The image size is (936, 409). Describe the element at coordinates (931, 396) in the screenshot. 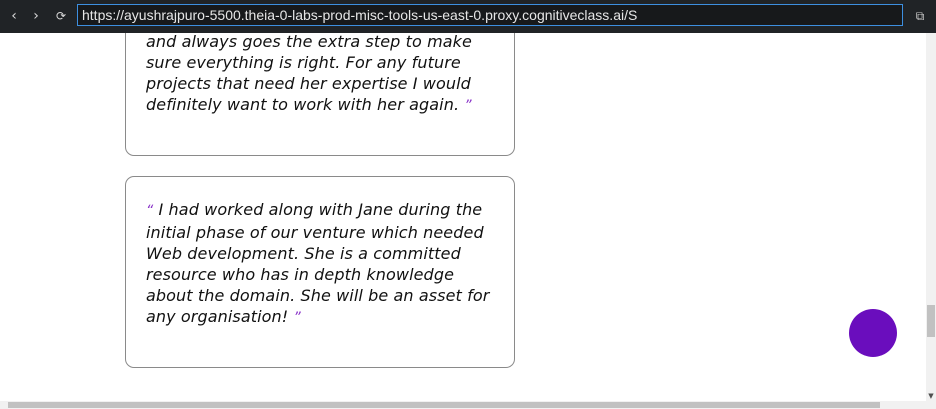

I see `scroll-down-arrow-icon: ▼` at that location.